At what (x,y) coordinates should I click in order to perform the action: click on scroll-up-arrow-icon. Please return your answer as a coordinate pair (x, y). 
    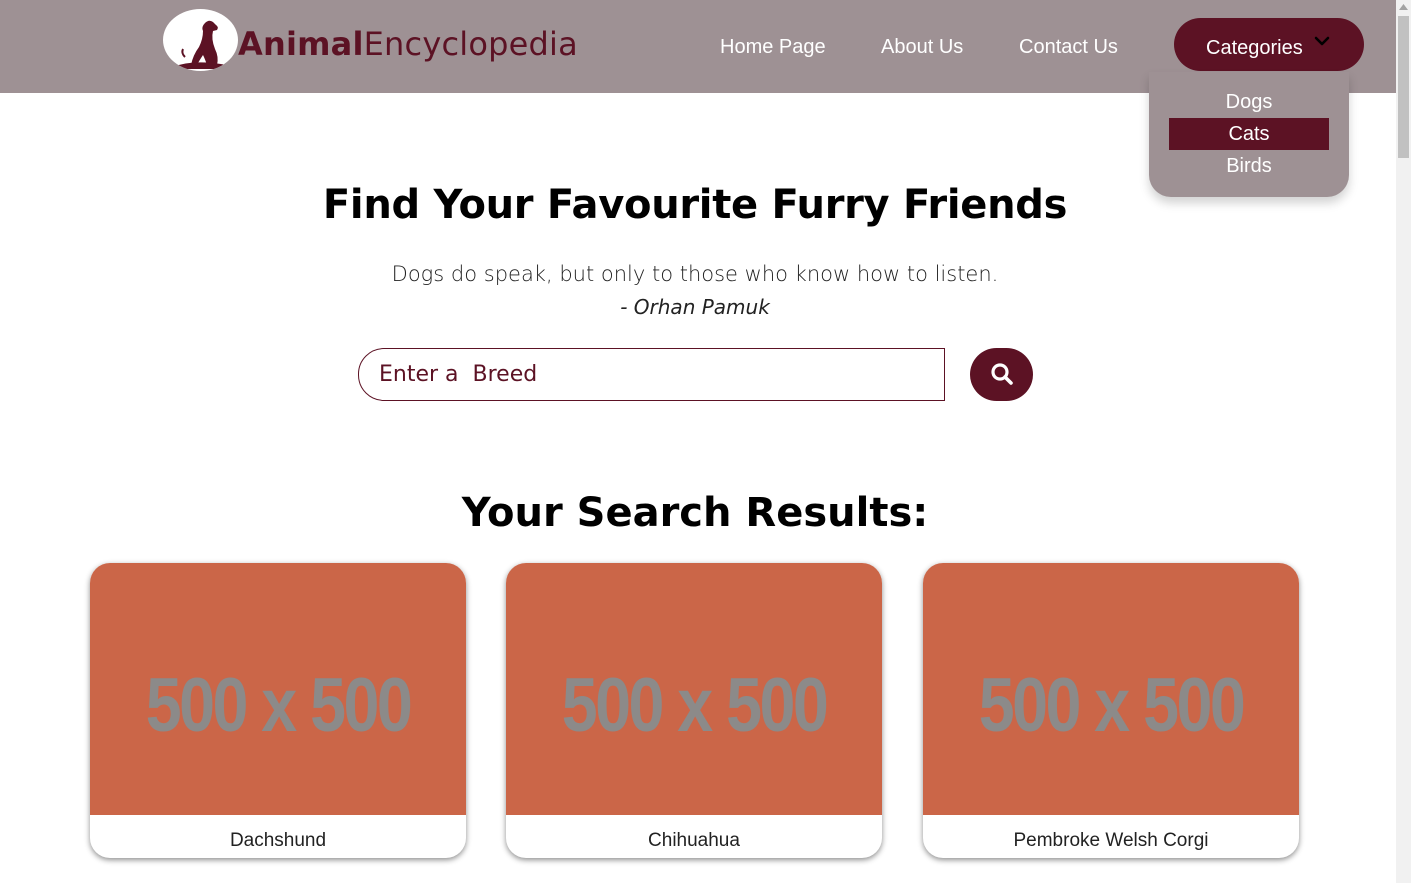
    Looking at the image, I should click on (1403, 7).